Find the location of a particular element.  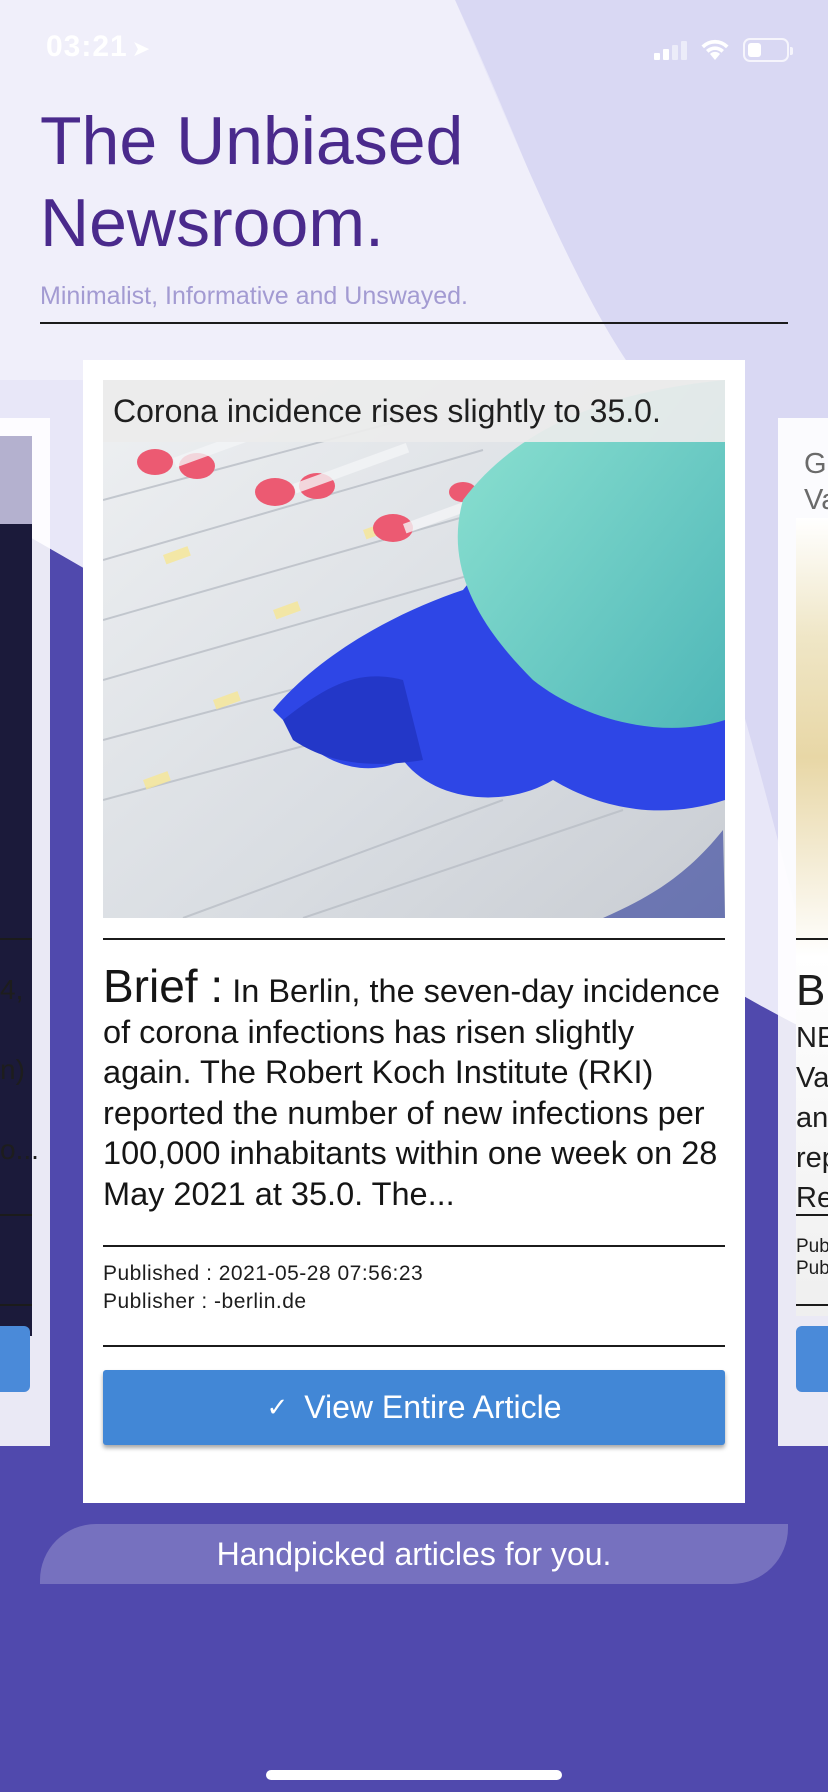

next-article-brief-text: NE Va an rep Re is located at coordinates (812, 1118).